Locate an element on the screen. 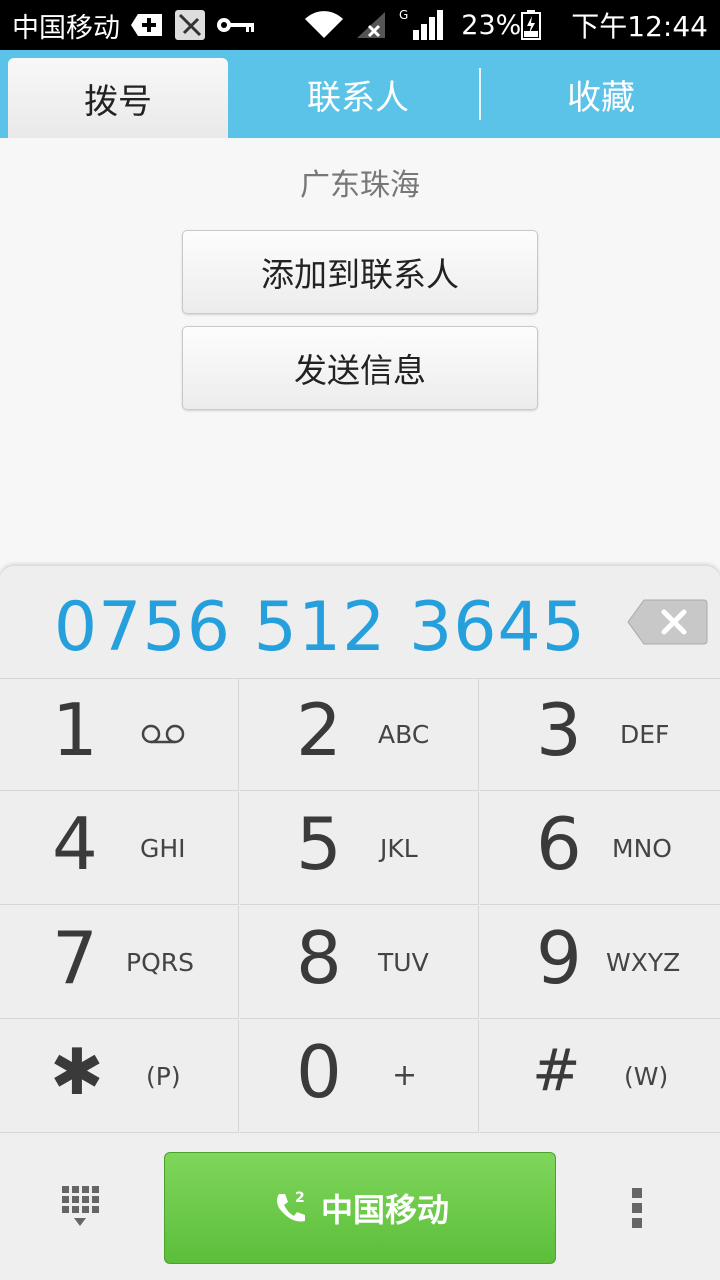 This screenshot has width=720, height=1280. dialpad-actions: 2 中国移动 is located at coordinates (360, 1208).